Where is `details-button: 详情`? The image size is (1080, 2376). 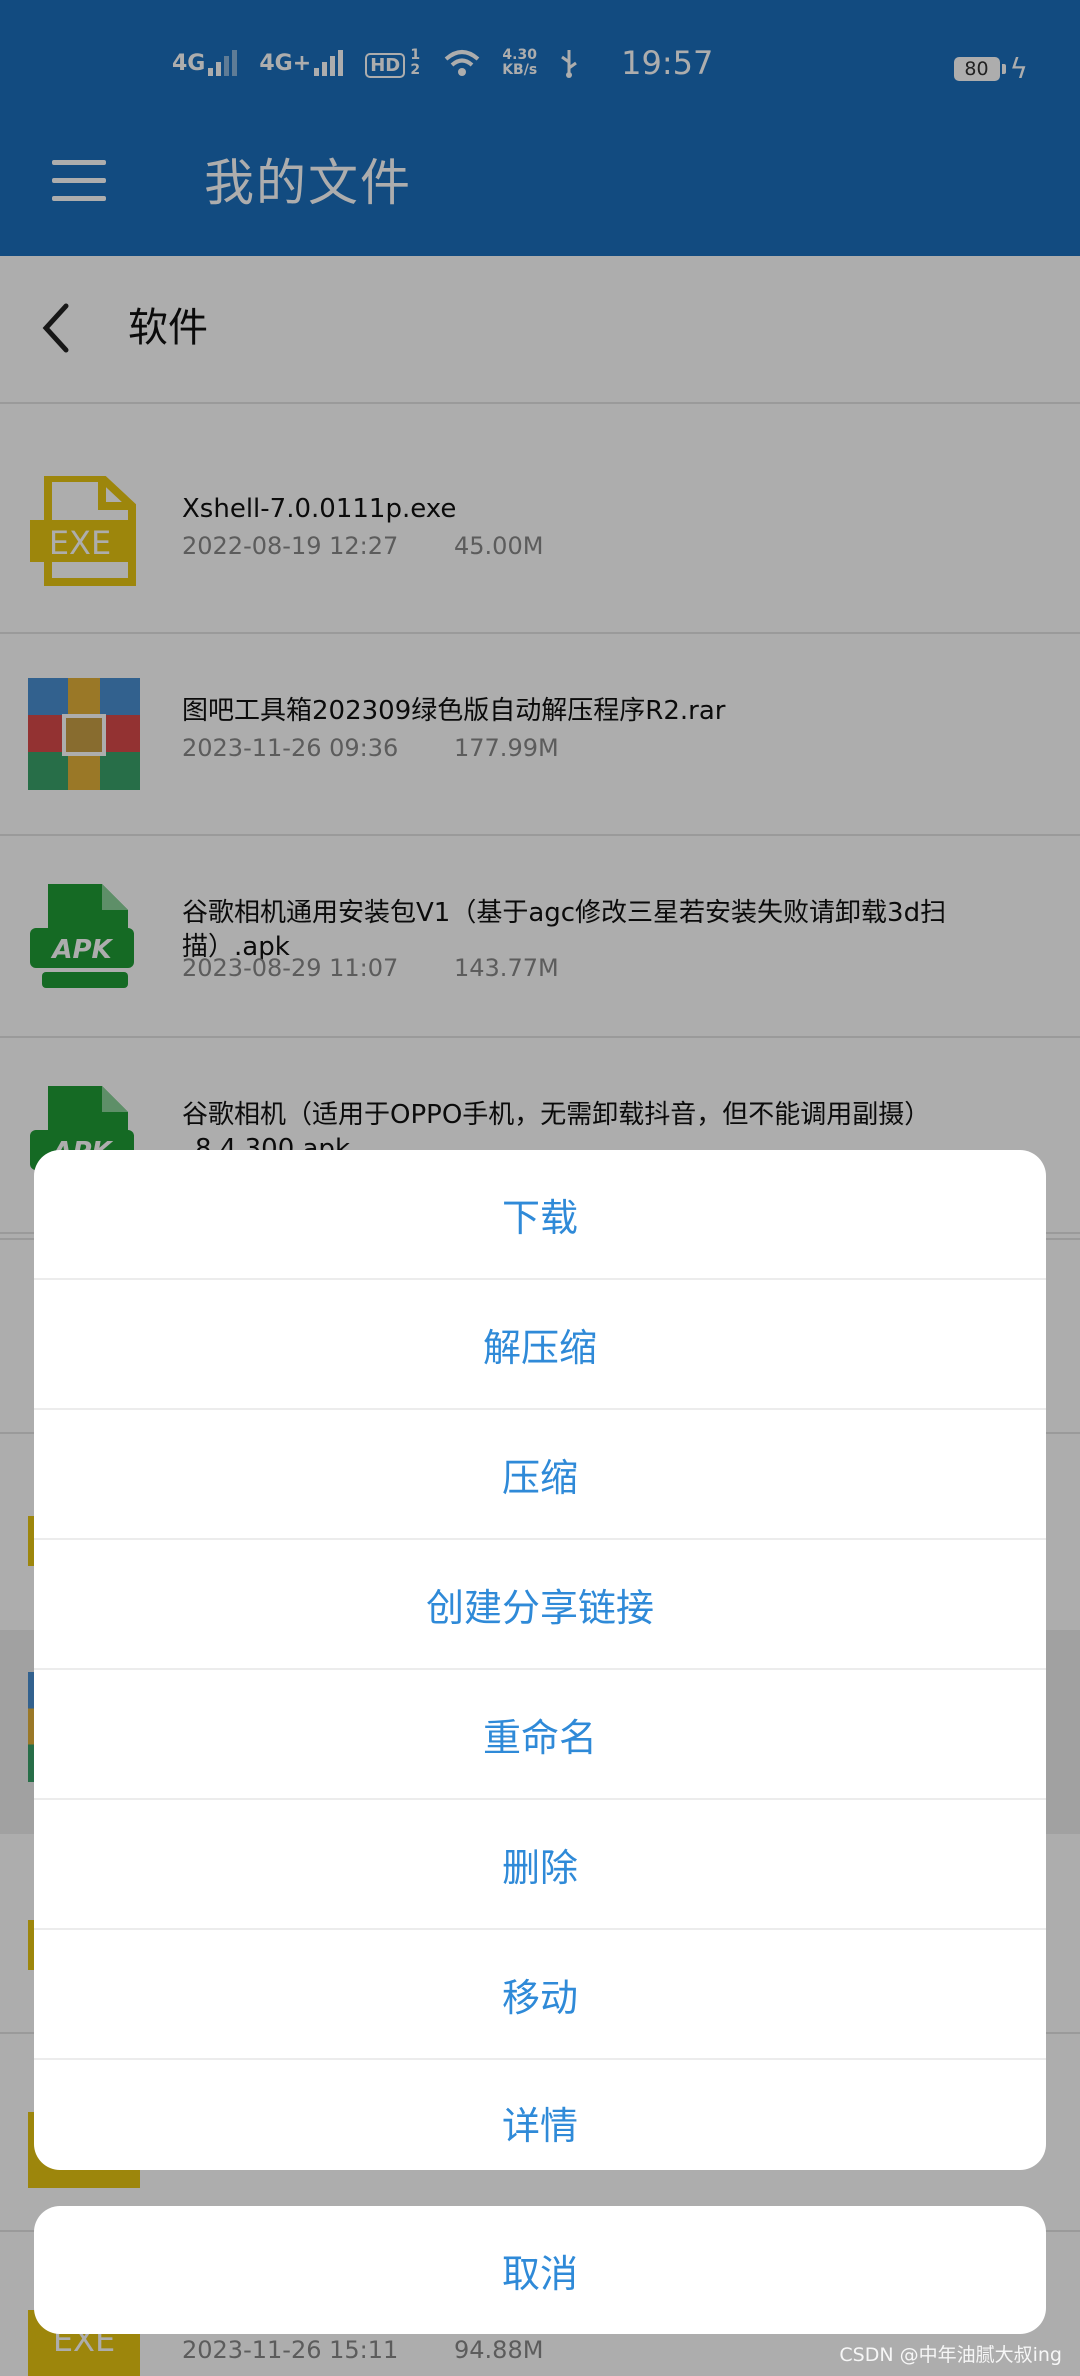 details-button: 详情 is located at coordinates (540, 2115).